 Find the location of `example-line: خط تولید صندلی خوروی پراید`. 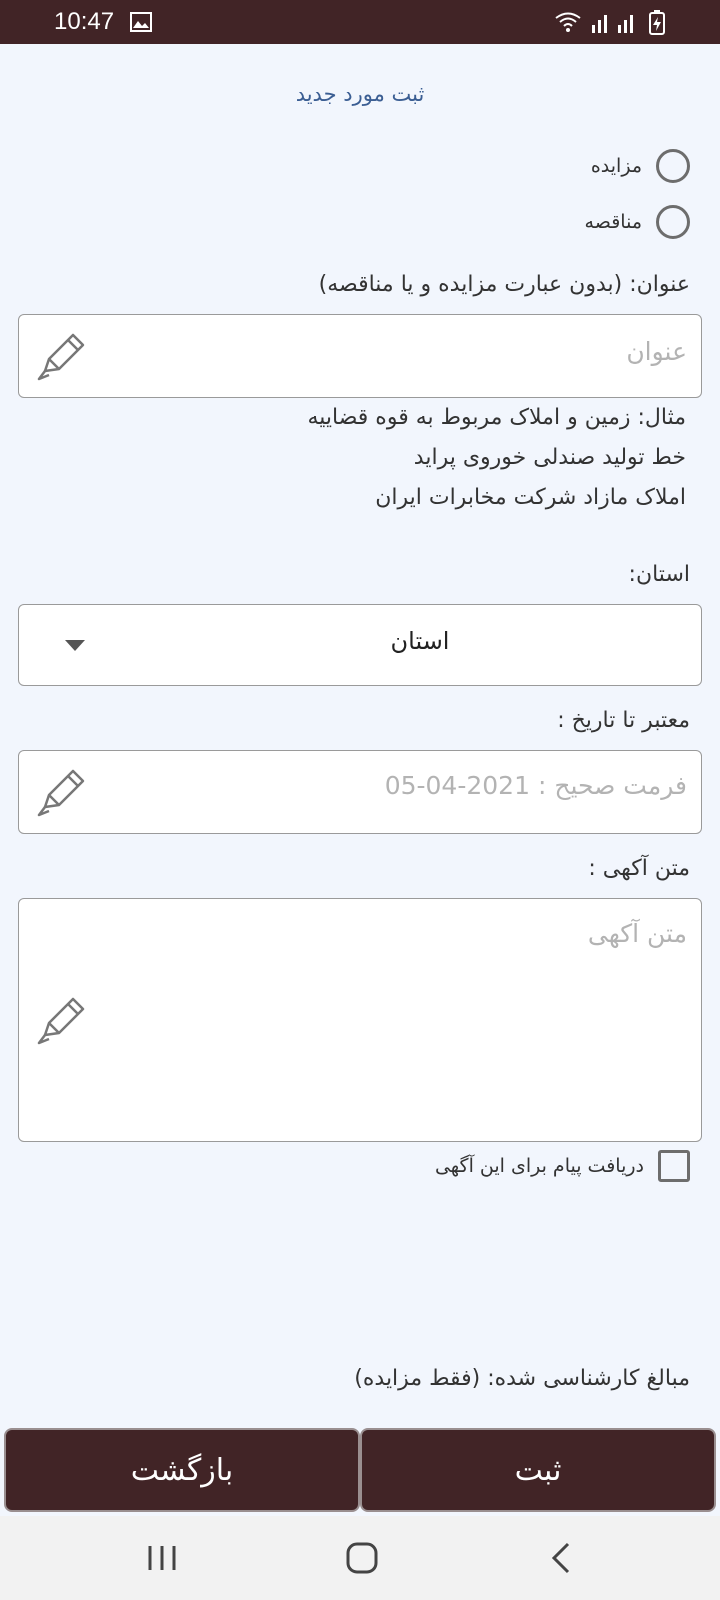

example-line: خط تولید صندلی خوروی پراید is located at coordinates (549, 457).